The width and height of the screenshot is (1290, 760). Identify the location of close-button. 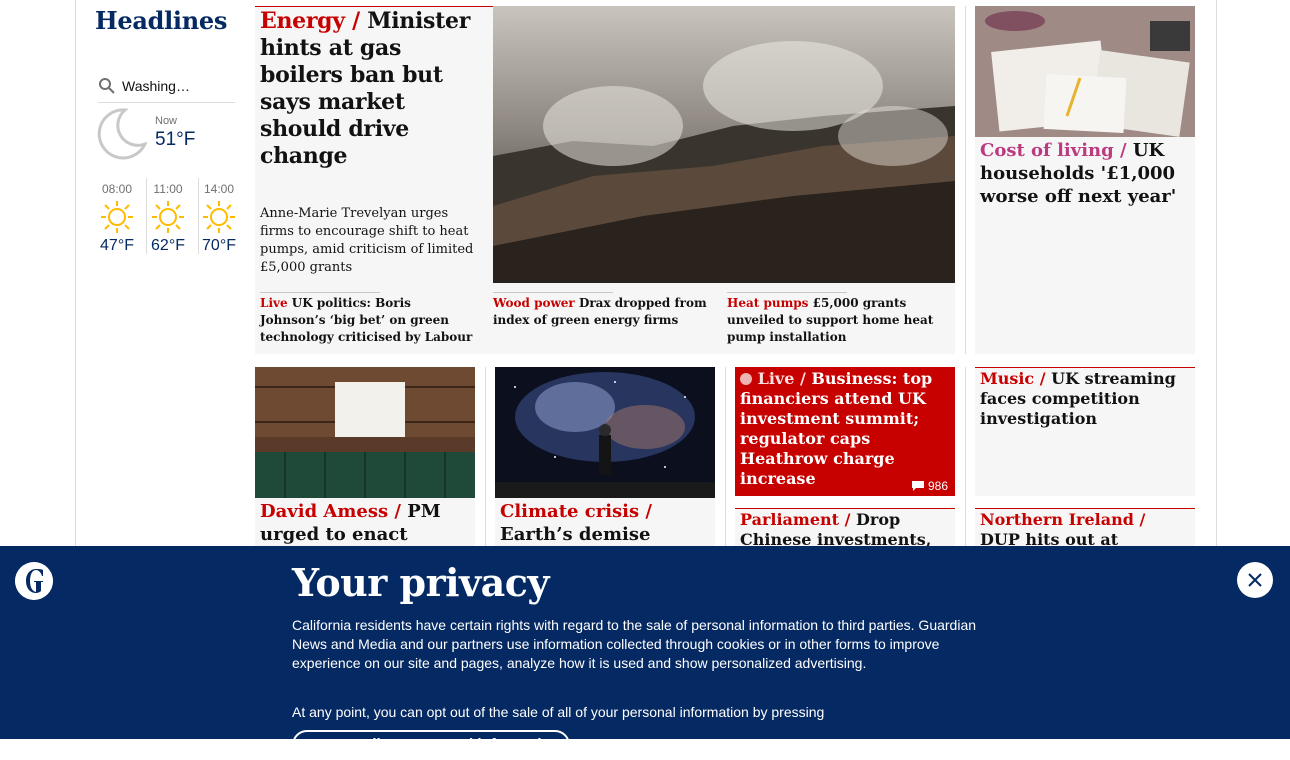
(1255, 580).